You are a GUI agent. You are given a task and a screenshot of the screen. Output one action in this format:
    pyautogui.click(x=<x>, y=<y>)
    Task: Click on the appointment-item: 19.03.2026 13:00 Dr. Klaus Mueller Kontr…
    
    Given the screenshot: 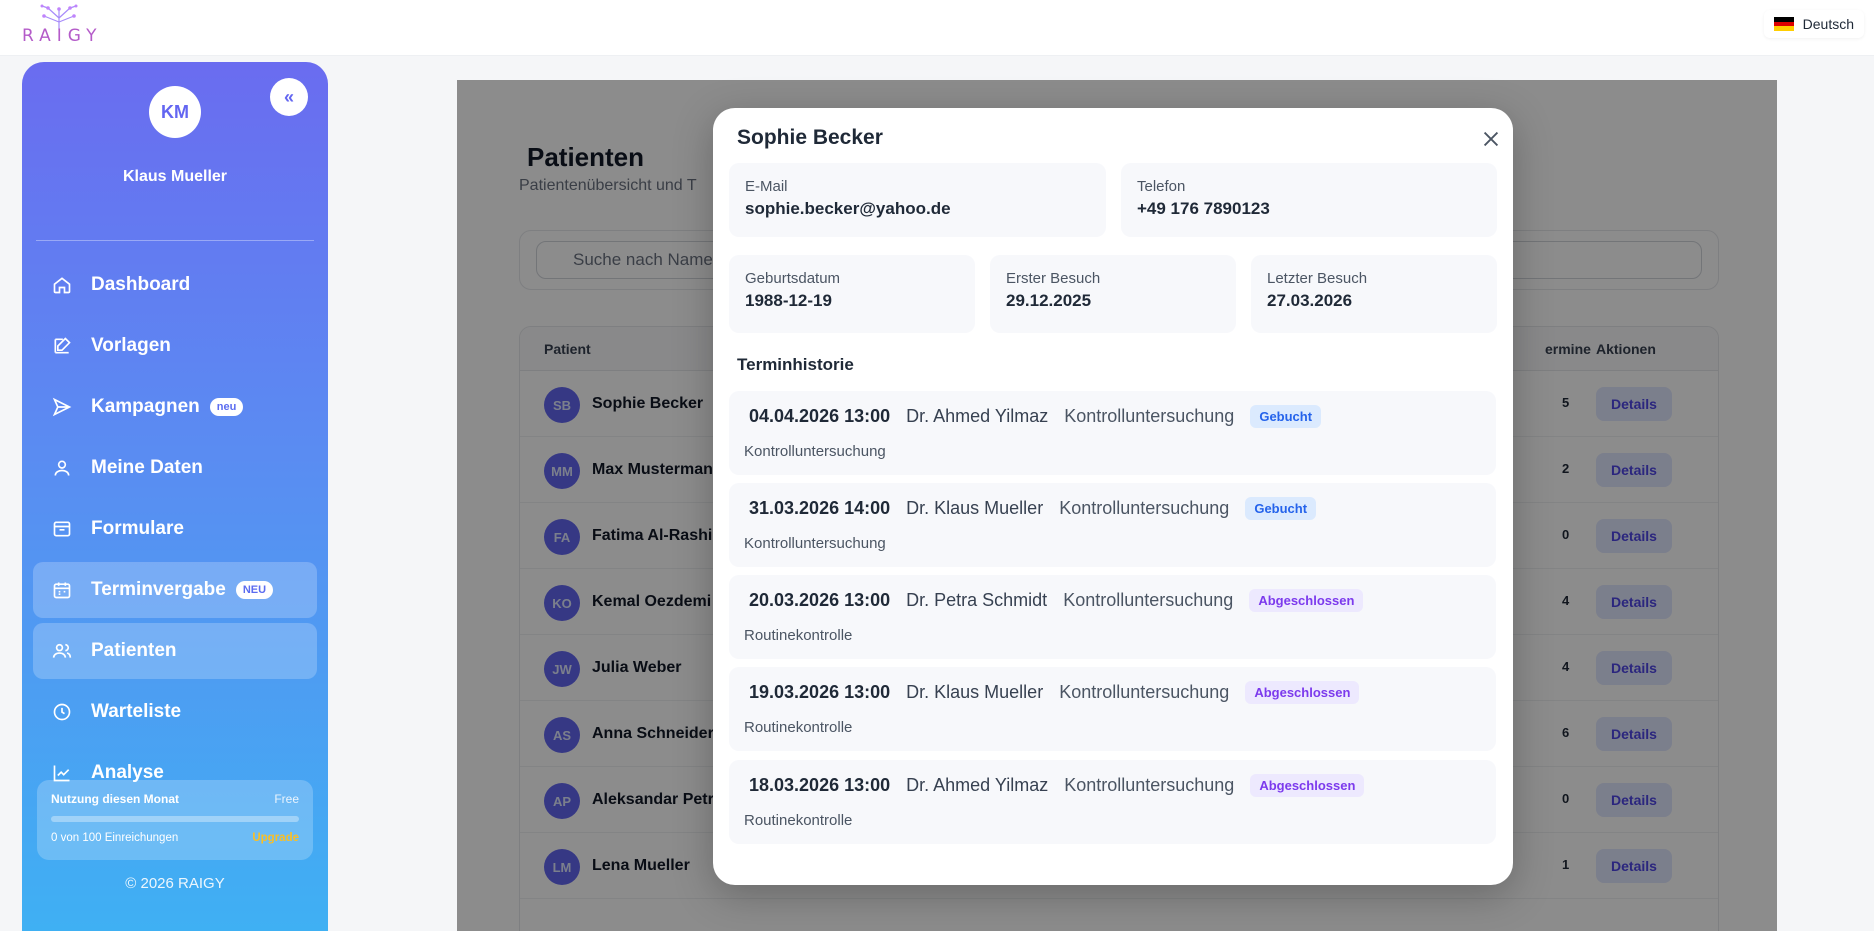 What is the action you would take?
    pyautogui.click(x=1112, y=709)
    